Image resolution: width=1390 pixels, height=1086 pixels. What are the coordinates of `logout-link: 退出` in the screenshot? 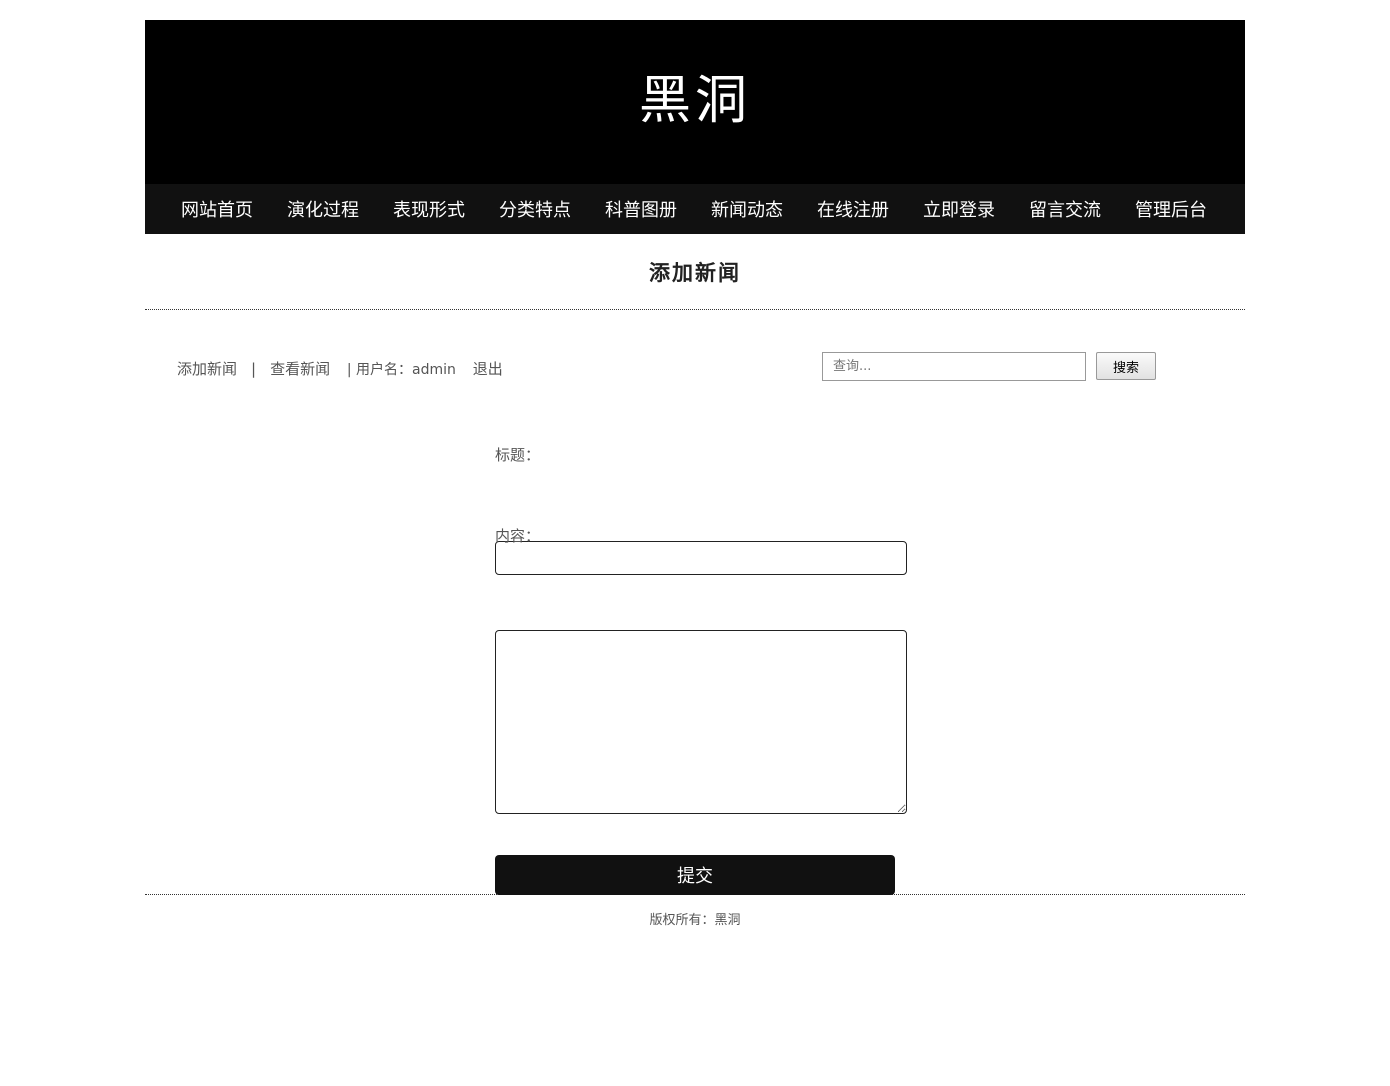 It's located at (488, 369).